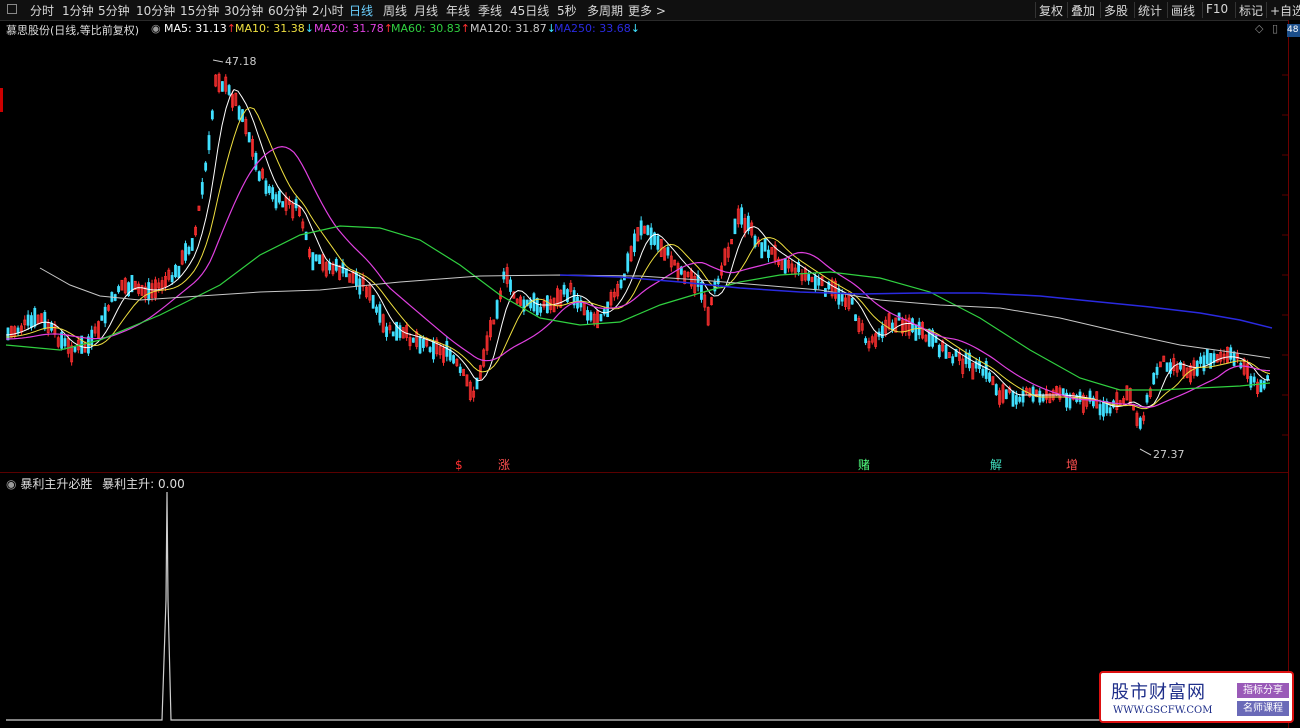 The width and height of the screenshot is (1300, 728). Describe the element at coordinates (218, 61) in the screenshot. I see `high-pointer` at that location.